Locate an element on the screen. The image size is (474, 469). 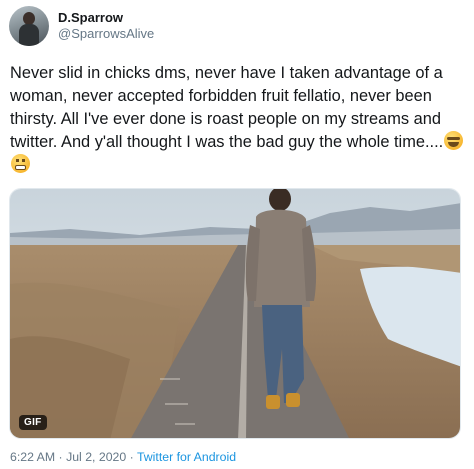
avatar is located at coordinates (29, 26).